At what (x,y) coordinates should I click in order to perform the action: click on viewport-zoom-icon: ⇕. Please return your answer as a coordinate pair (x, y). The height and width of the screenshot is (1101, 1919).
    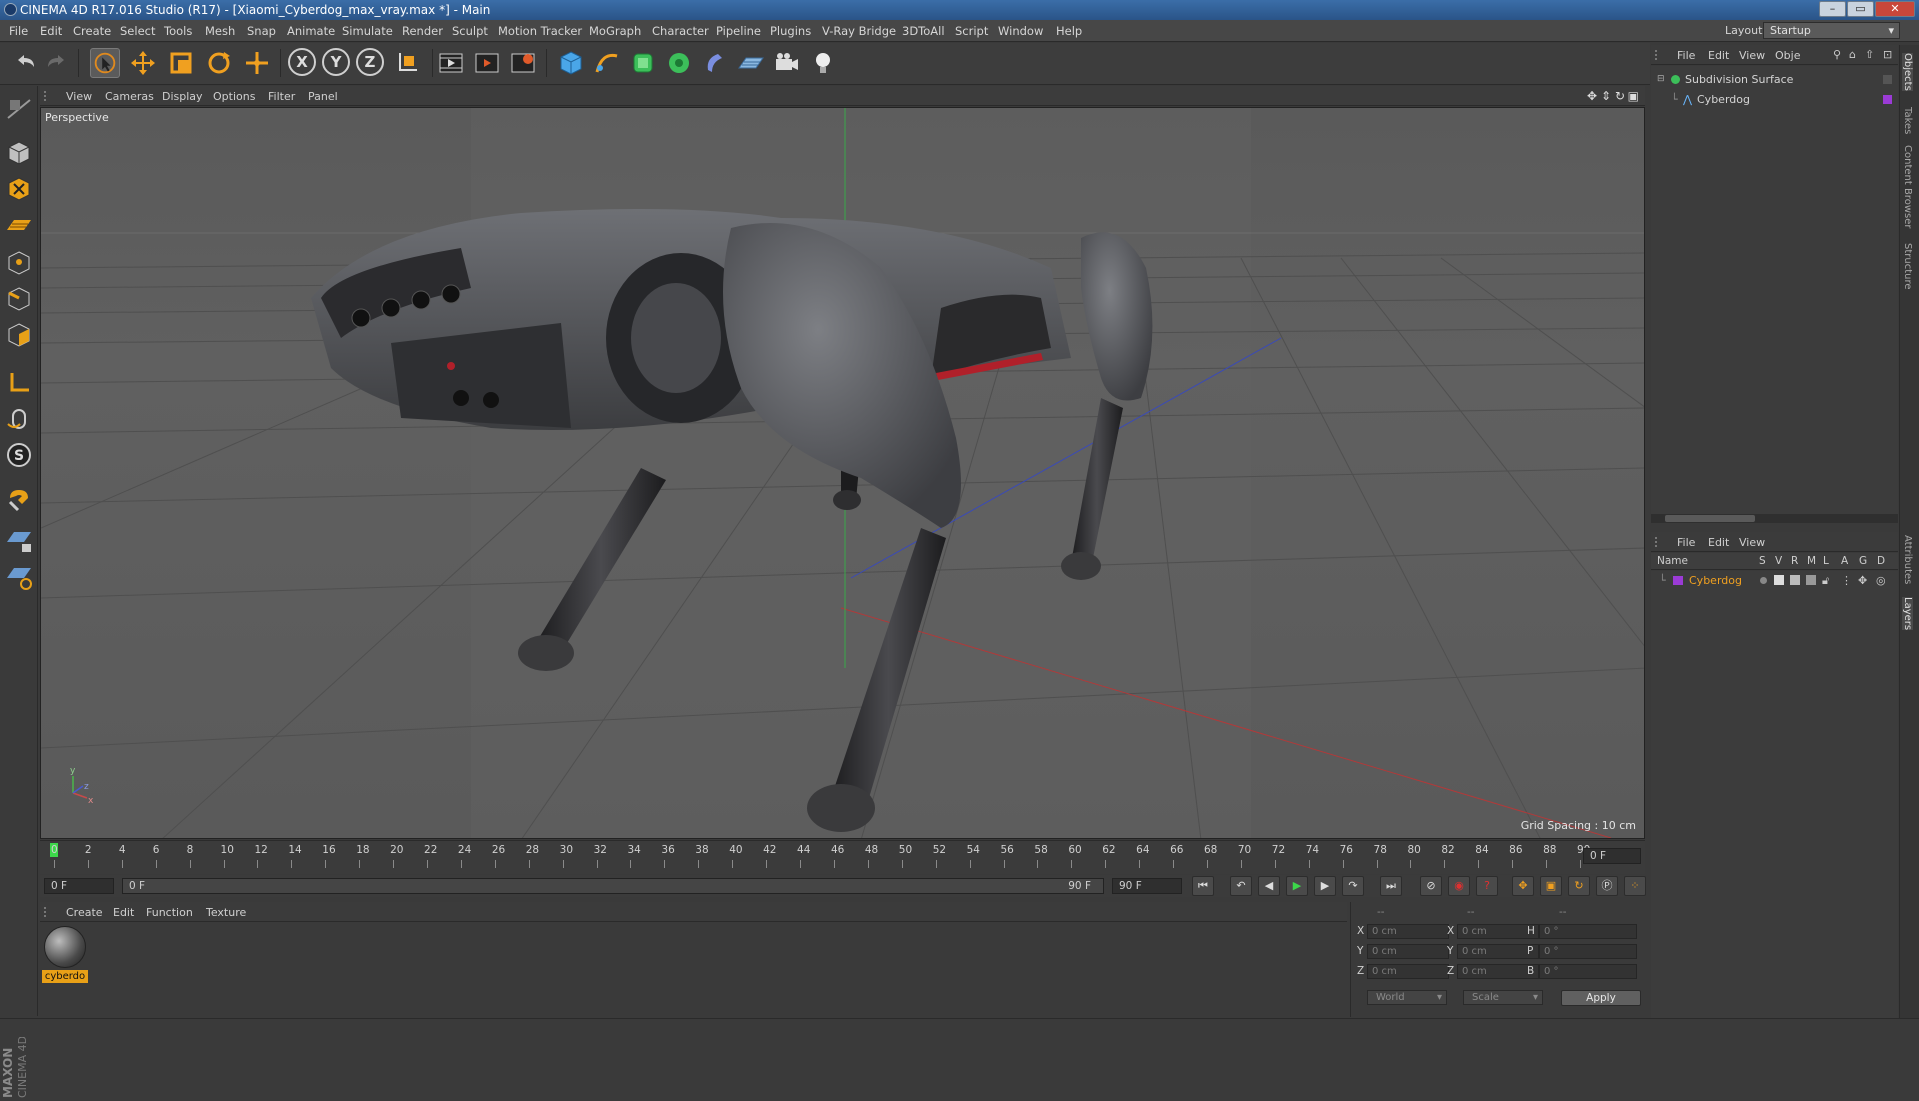
    Looking at the image, I should click on (1606, 96).